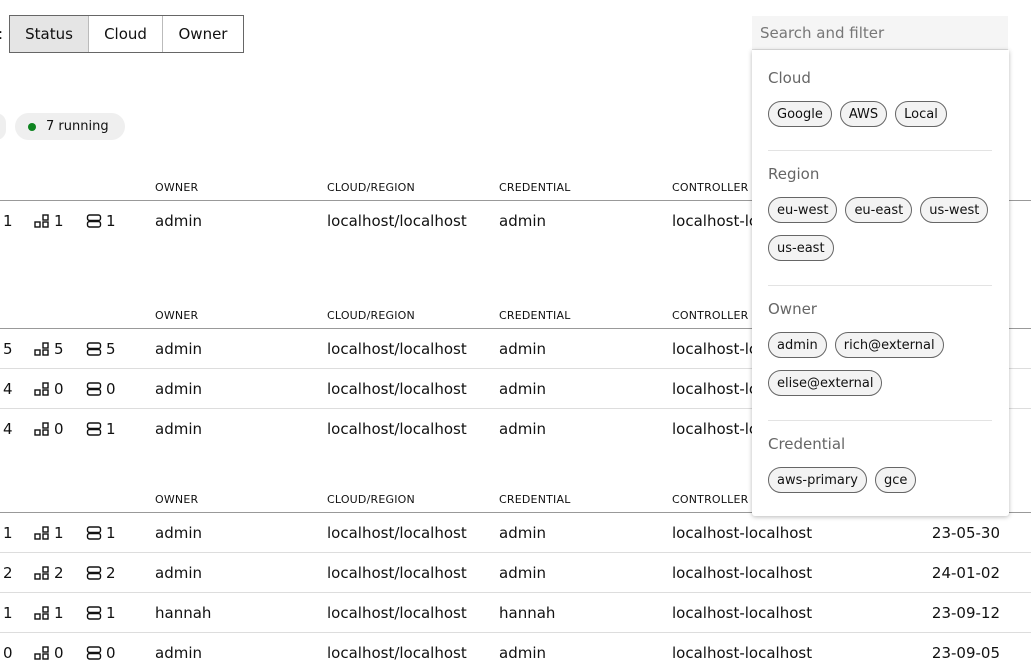  What do you see at coordinates (807, 444) in the screenshot?
I see `filter-section-title: Credential` at bounding box center [807, 444].